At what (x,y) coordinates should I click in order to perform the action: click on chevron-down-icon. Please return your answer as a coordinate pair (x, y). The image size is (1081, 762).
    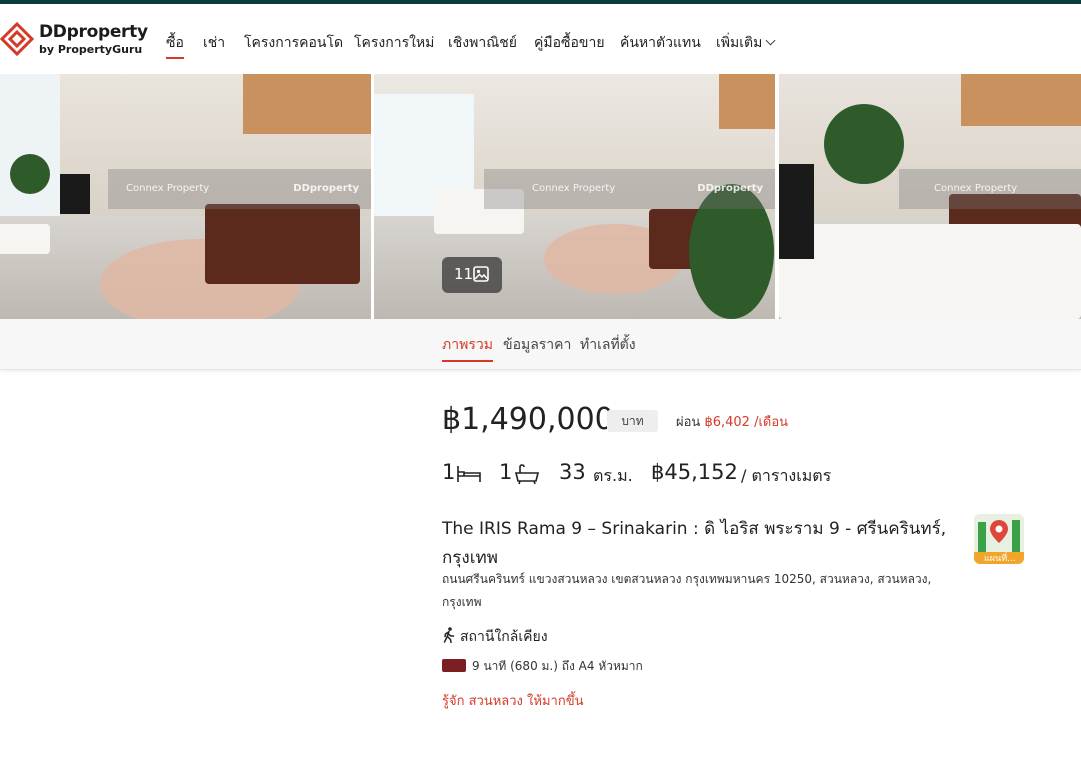
    Looking at the image, I should click on (770, 40).